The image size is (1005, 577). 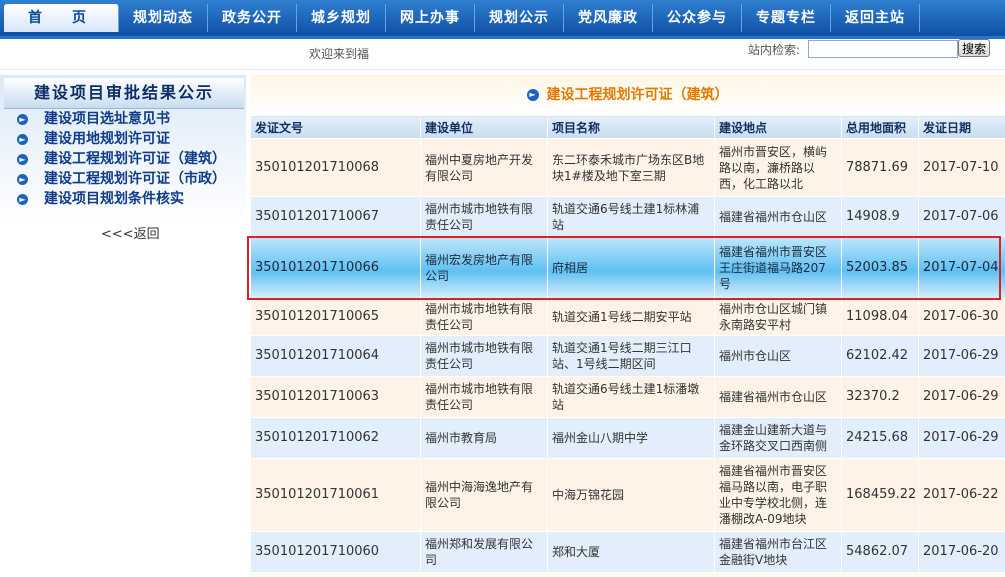 I want to click on column-header: 项目名称, so click(x=631, y=127).